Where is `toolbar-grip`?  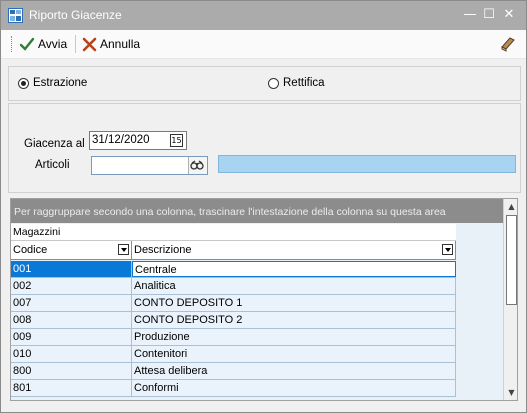
toolbar-grip is located at coordinates (12, 44).